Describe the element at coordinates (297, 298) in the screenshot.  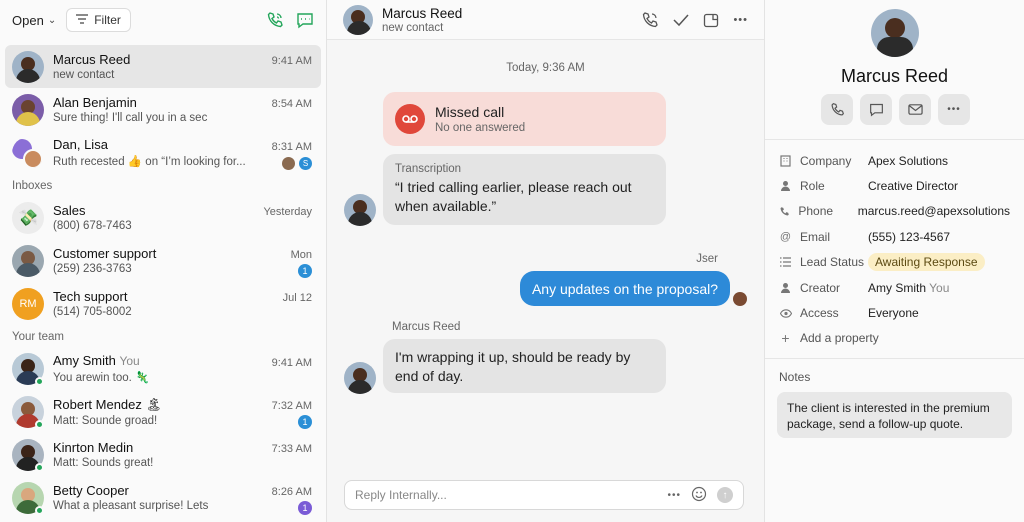
I see `conversation-time: Jul 12` at that location.